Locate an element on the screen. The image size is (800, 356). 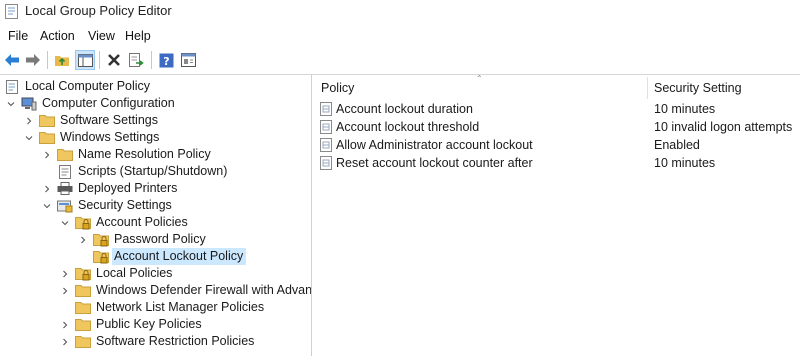
tree-node-label: Software Settings is located at coordinates (109, 120).